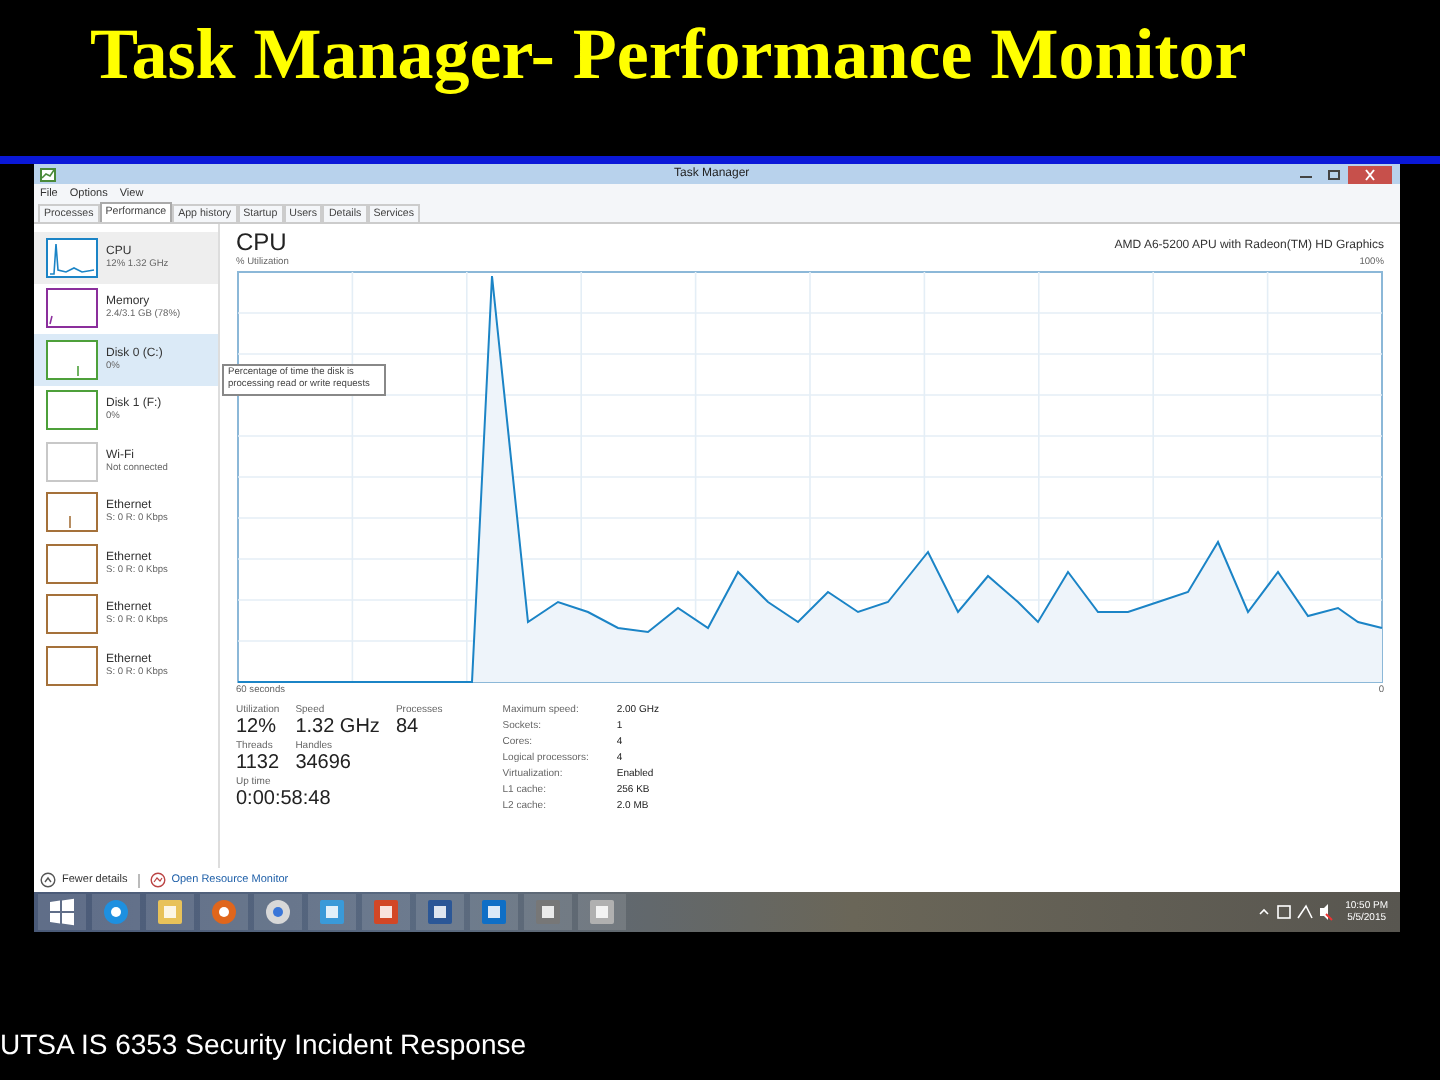 Image resolution: width=1440 pixels, height=1080 pixels. What do you see at coordinates (157, 880) in the screenshot?
I see `resource-monitor-icon` at bounding box center [157, 880].